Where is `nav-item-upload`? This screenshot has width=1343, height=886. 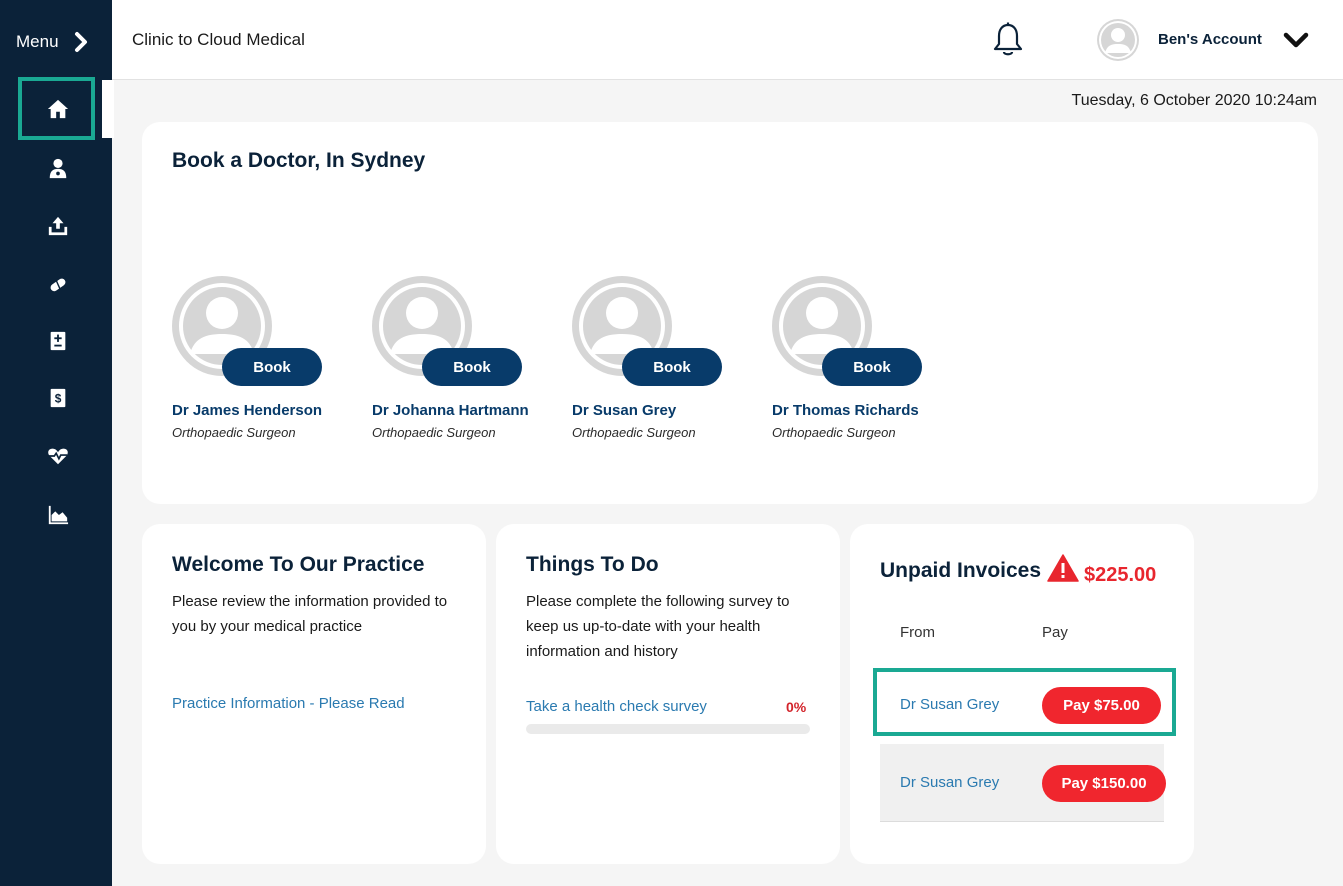
nav-item-upload is located at coordinates (57, 226).